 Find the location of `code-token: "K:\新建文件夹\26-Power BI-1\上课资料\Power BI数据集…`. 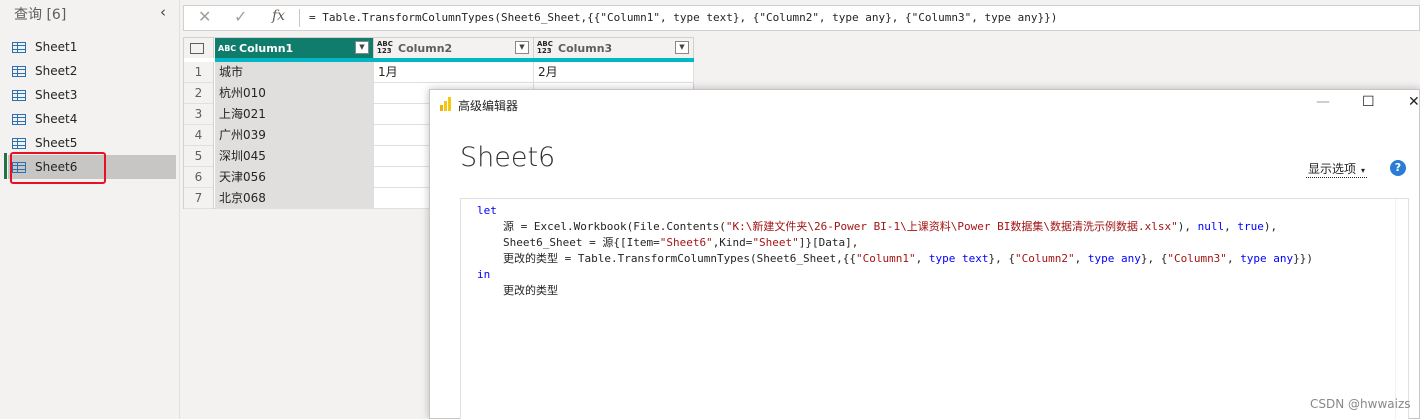

code-token: "K:\新建文件夹\26-Power BI-1\上课资料\Power BI数据集… is located at coordinates (951, 226).